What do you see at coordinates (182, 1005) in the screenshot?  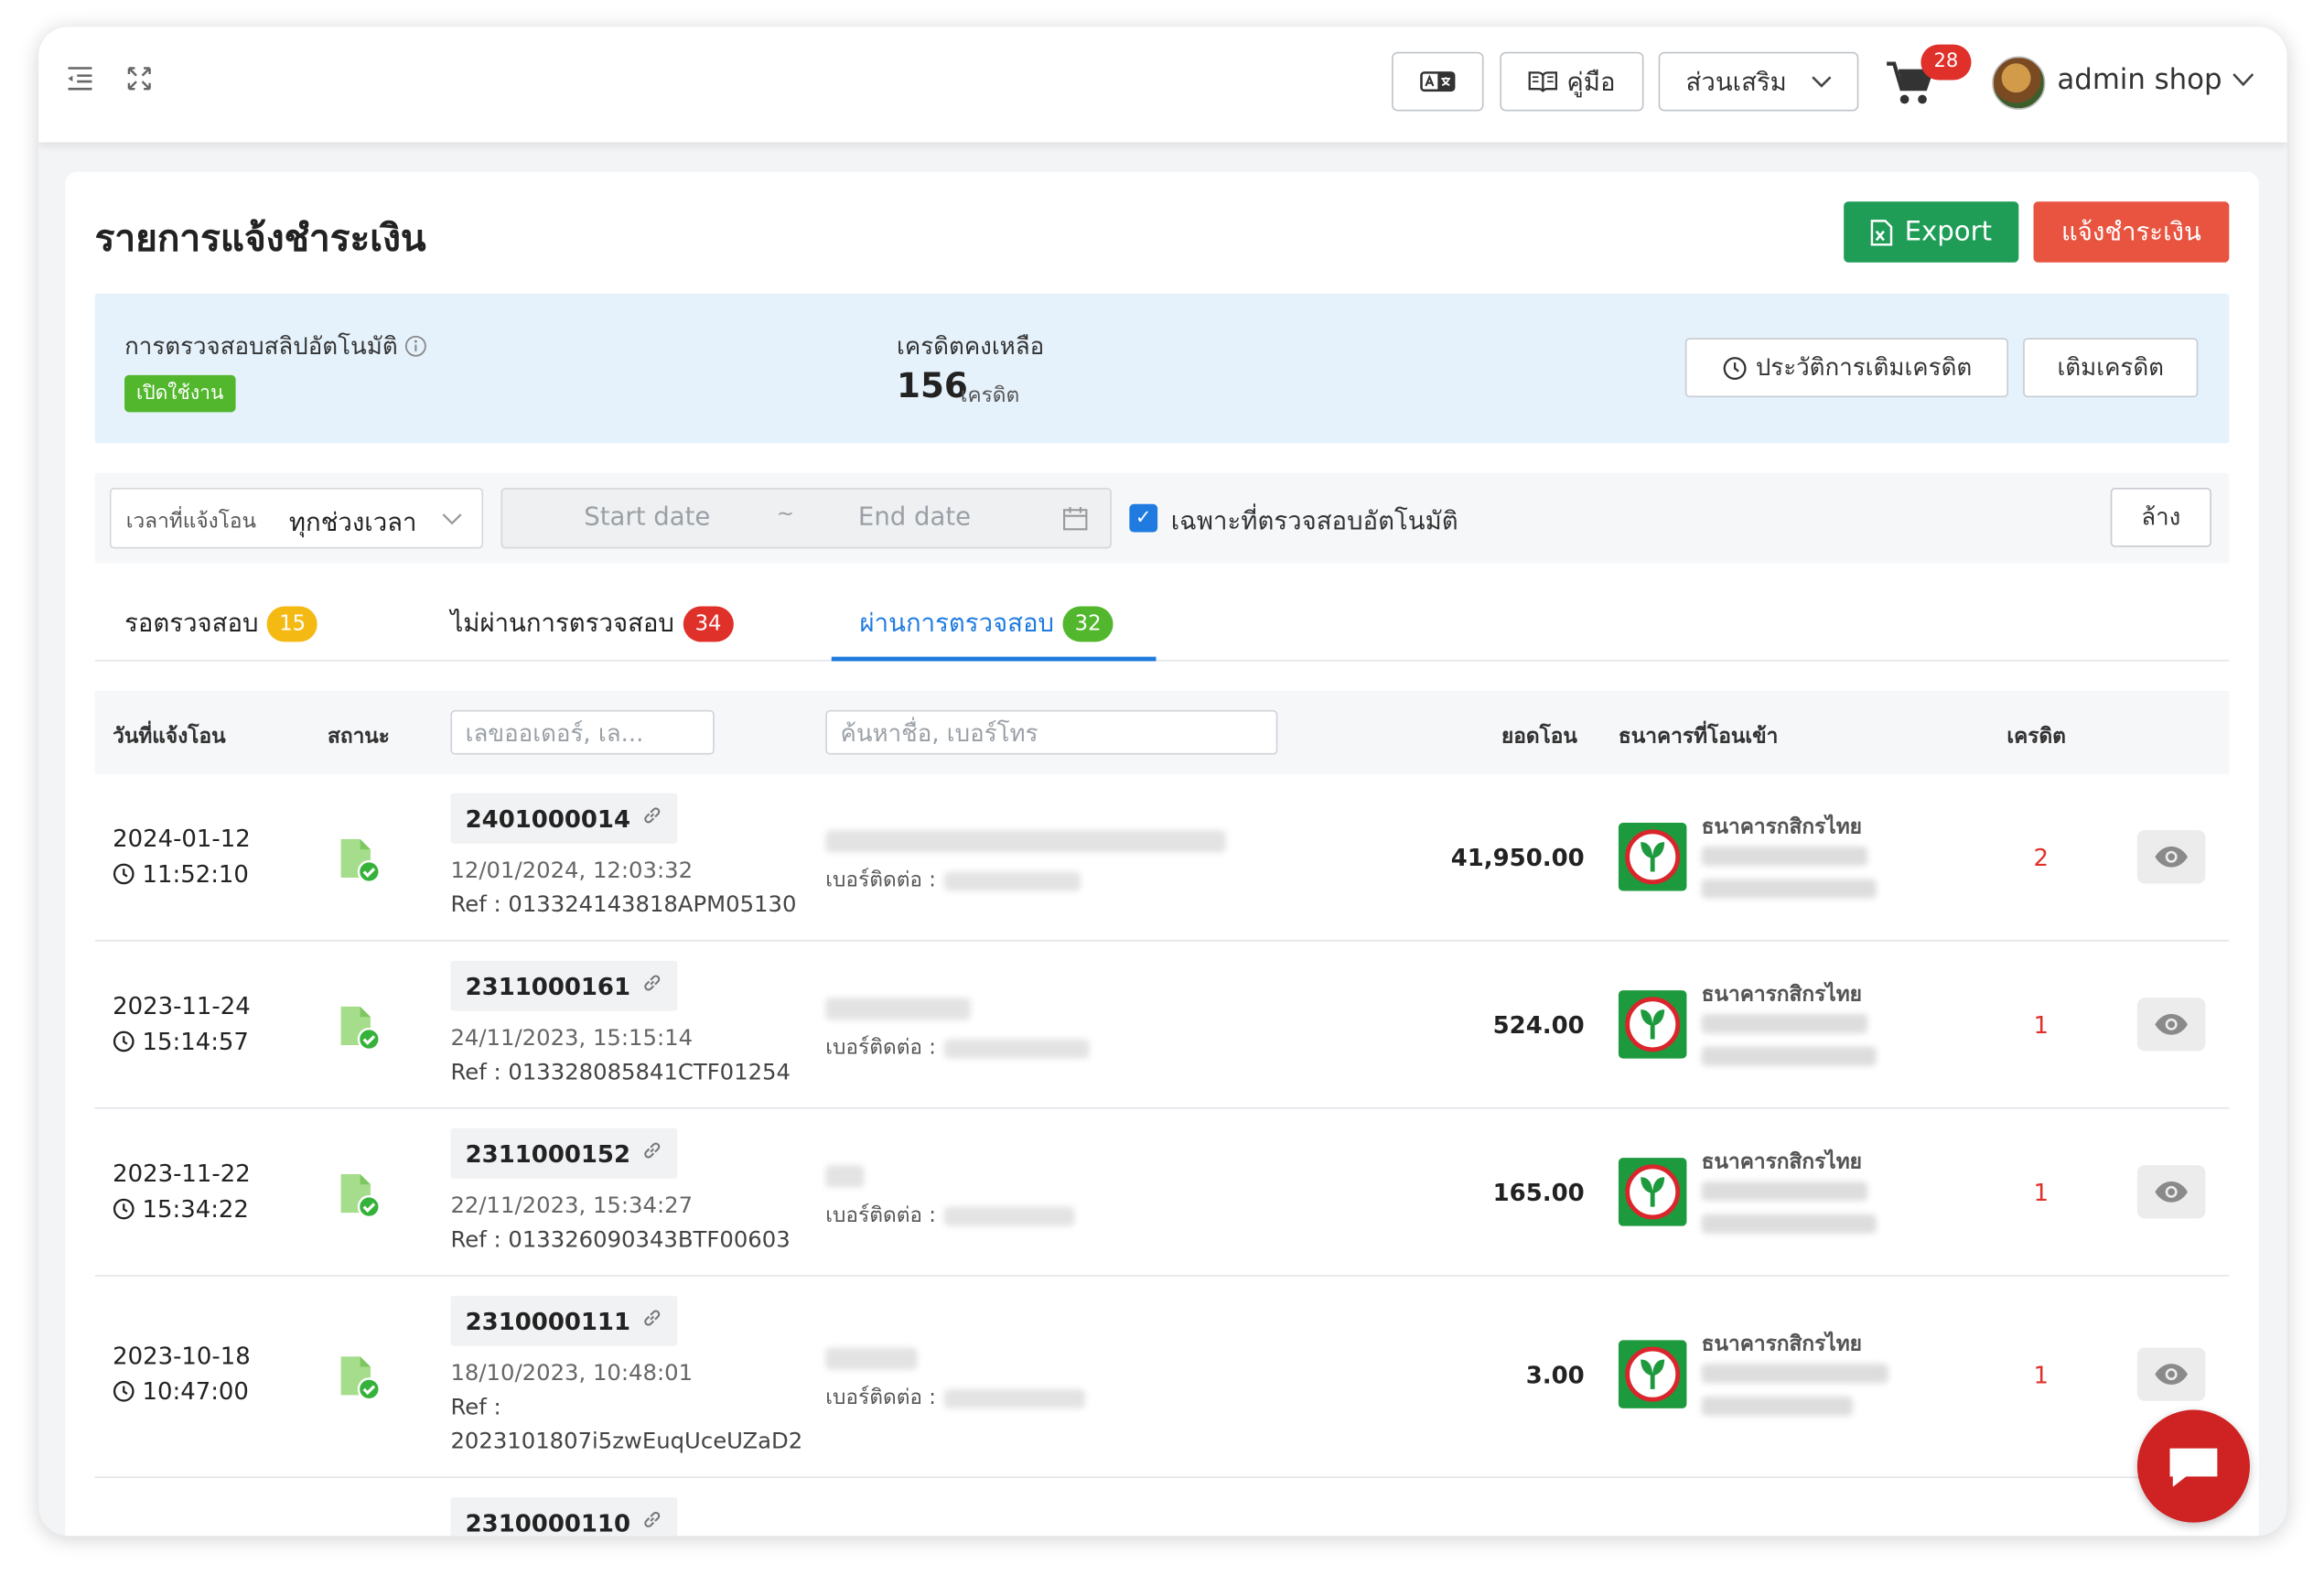 I see `row-date: 2023-11-24` at bounding box center [182, 1005].